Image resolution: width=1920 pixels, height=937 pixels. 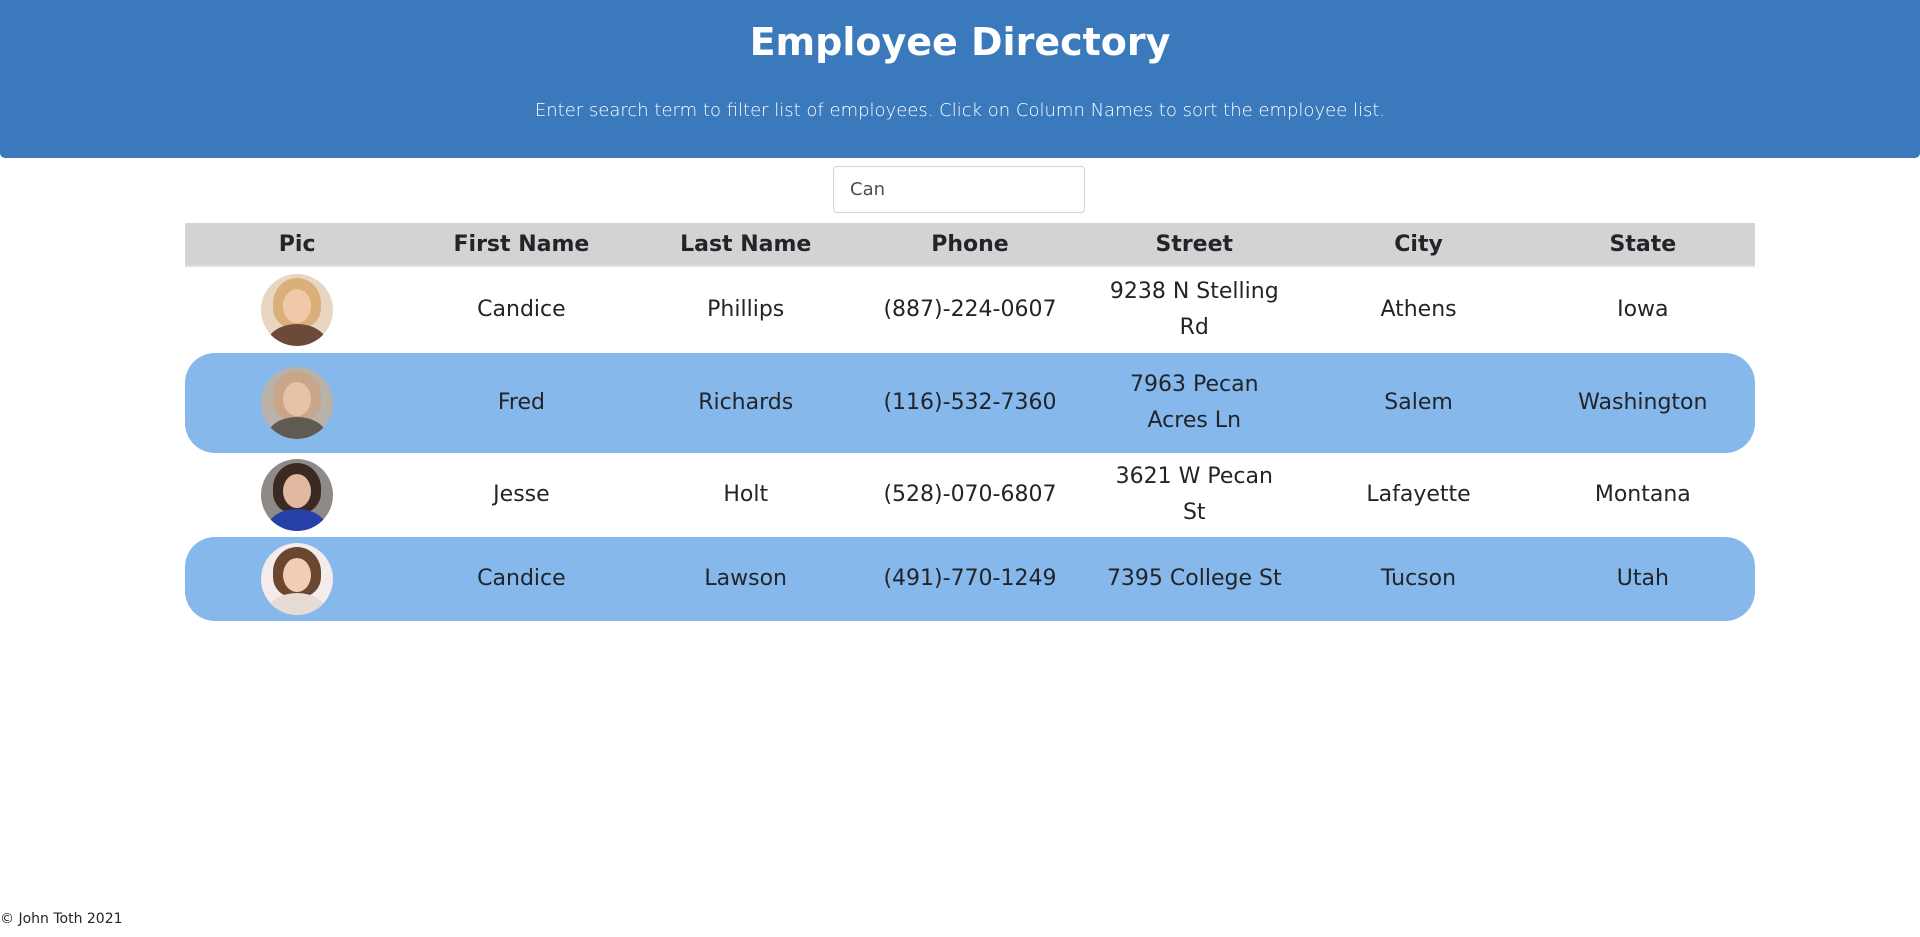 I want to click on search-input, so click(x=959, y=189).